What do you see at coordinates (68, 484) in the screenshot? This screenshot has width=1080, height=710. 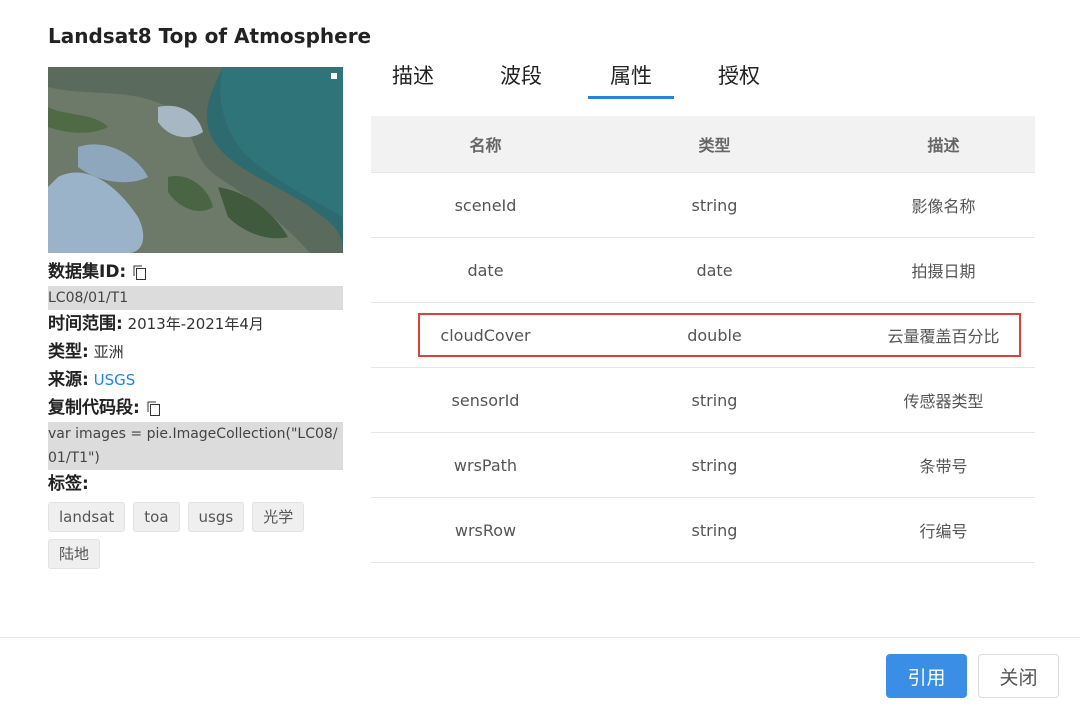 I see `tags-label: 标签:` at bounding box center [68, 484].